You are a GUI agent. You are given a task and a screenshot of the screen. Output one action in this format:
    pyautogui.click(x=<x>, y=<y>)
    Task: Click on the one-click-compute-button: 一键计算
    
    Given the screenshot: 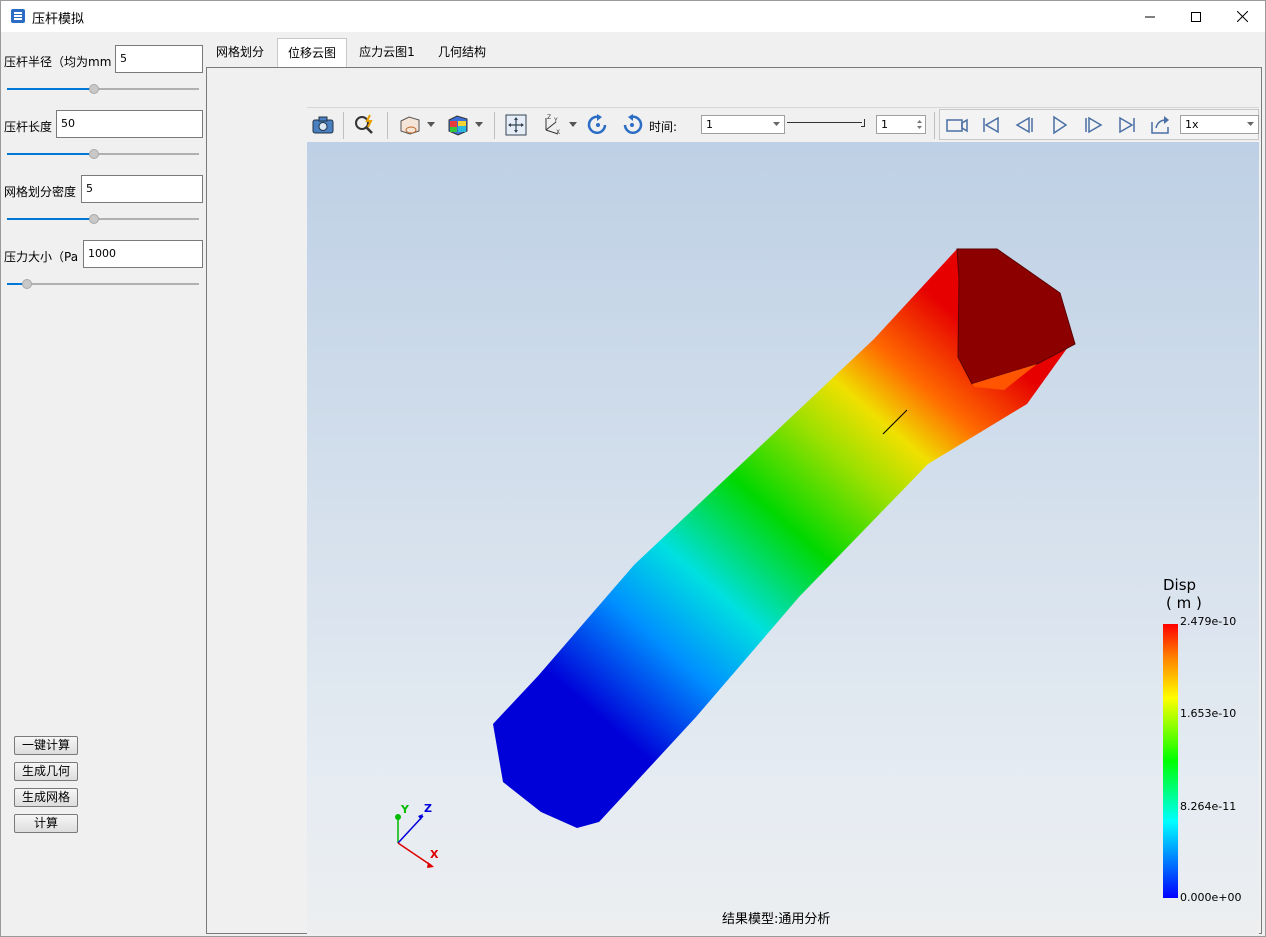 What is the action you would take?
    pyautogui.click(x=46, y=745)
    